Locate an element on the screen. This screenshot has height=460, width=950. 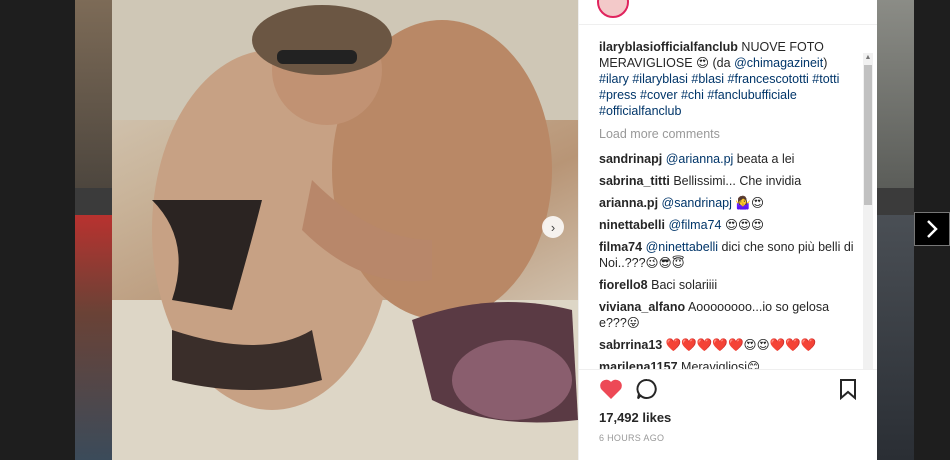
comment-text: beata a lei is located at coordinates (764, 159).